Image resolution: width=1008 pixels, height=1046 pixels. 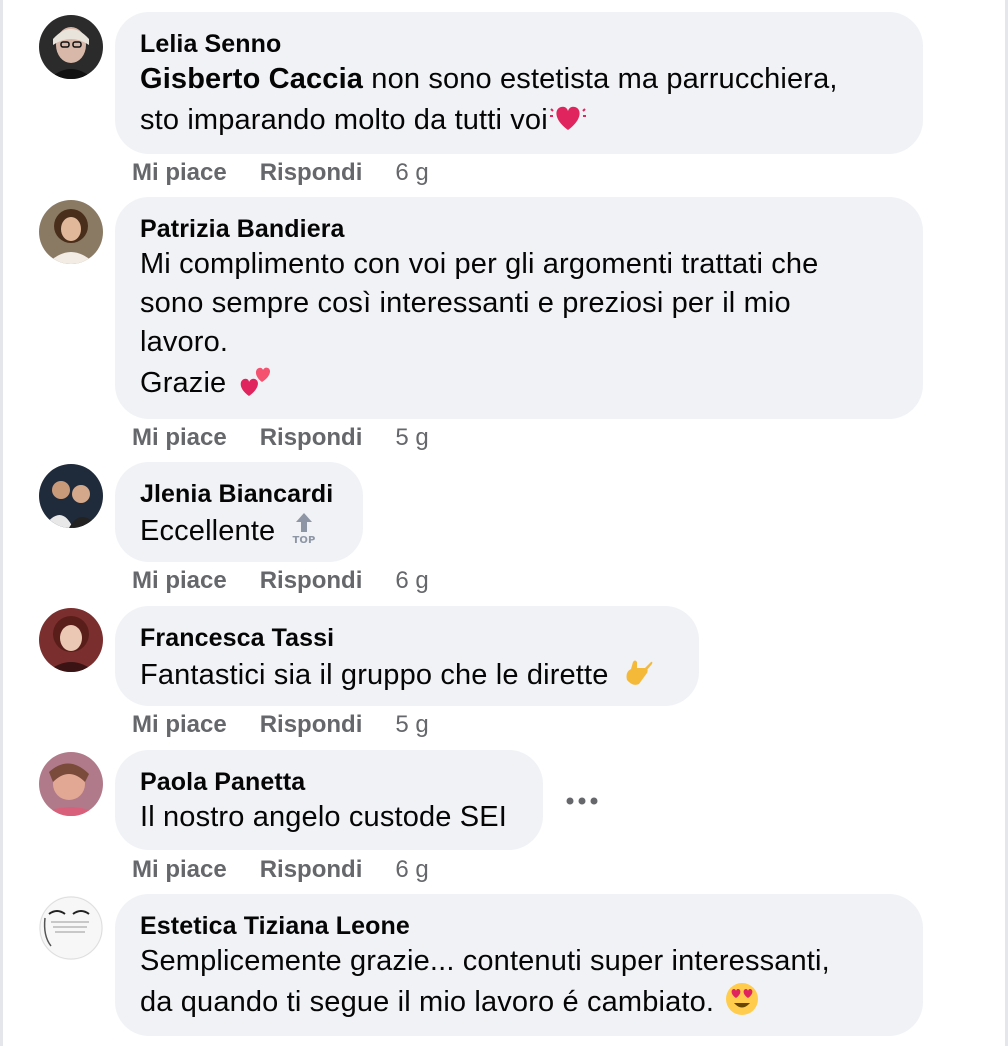 What do you see at coordinates (582, 801) in the screenshot?
I see `more-options-icon` at bounding box center [582, 801].